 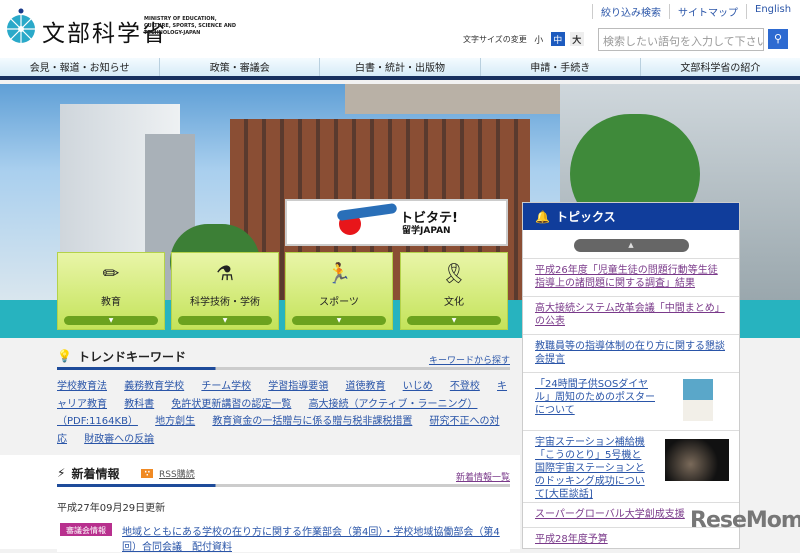 What do you see at coordinates (147, 473) in the screenshot?
I see `rss-icon: ∵` at bounding box center [147, 473].